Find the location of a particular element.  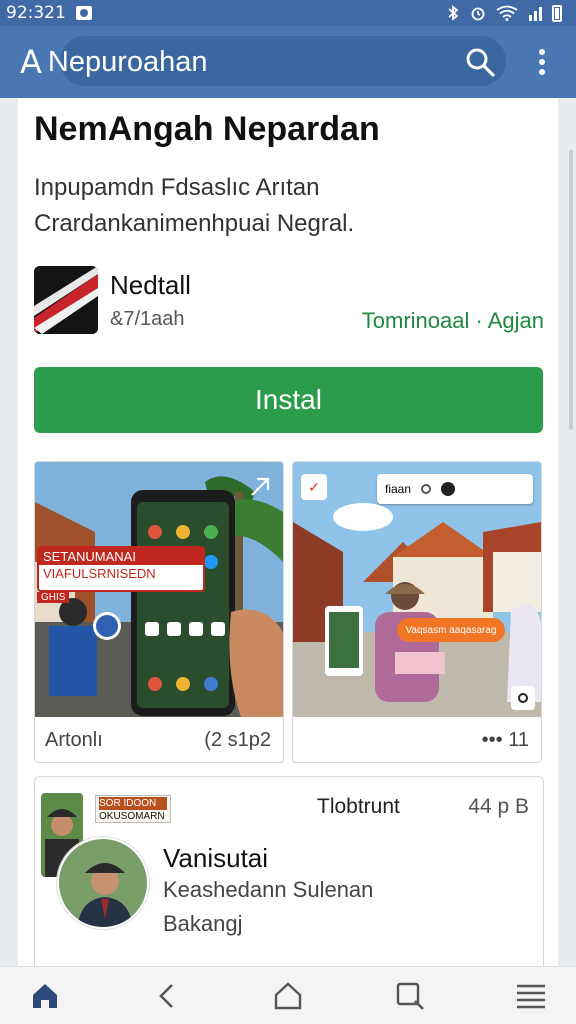

recents-icon is located at coordinates (410, 996).